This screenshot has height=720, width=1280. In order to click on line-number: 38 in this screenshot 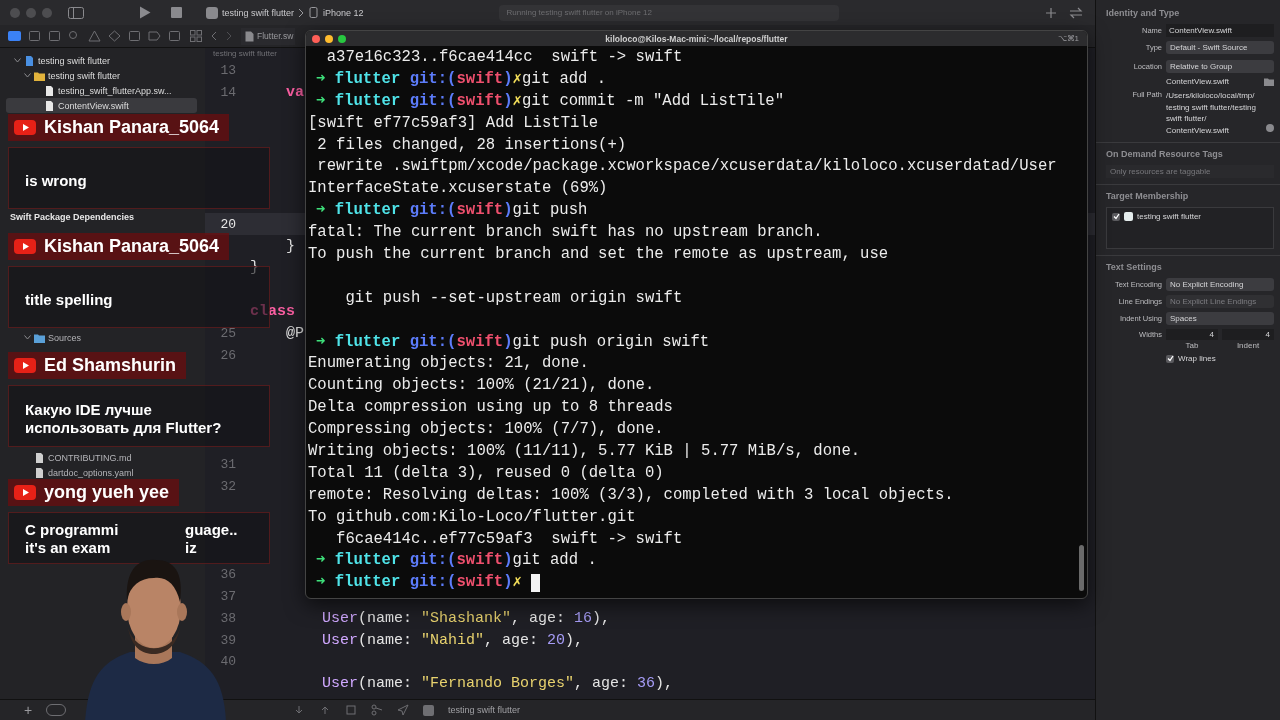, I will do `click(228, 618)`.